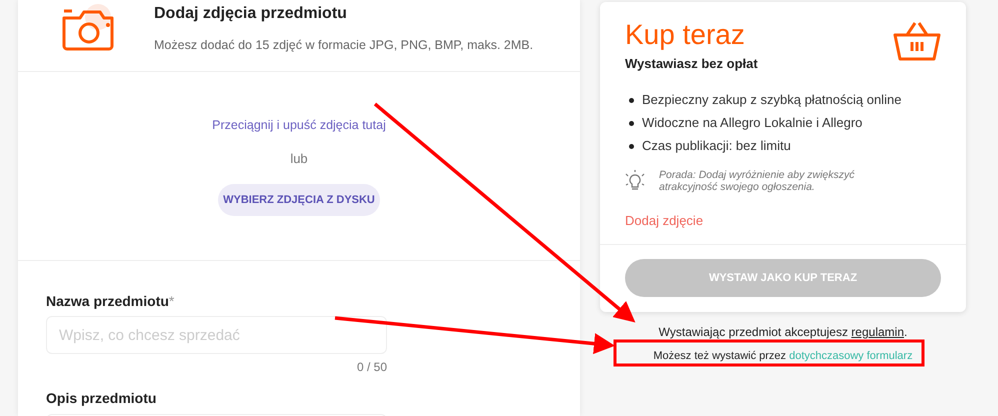 This screenshot has height=416, width=998. I want to click on character-counter: 0 / 50, so click(371, 367).